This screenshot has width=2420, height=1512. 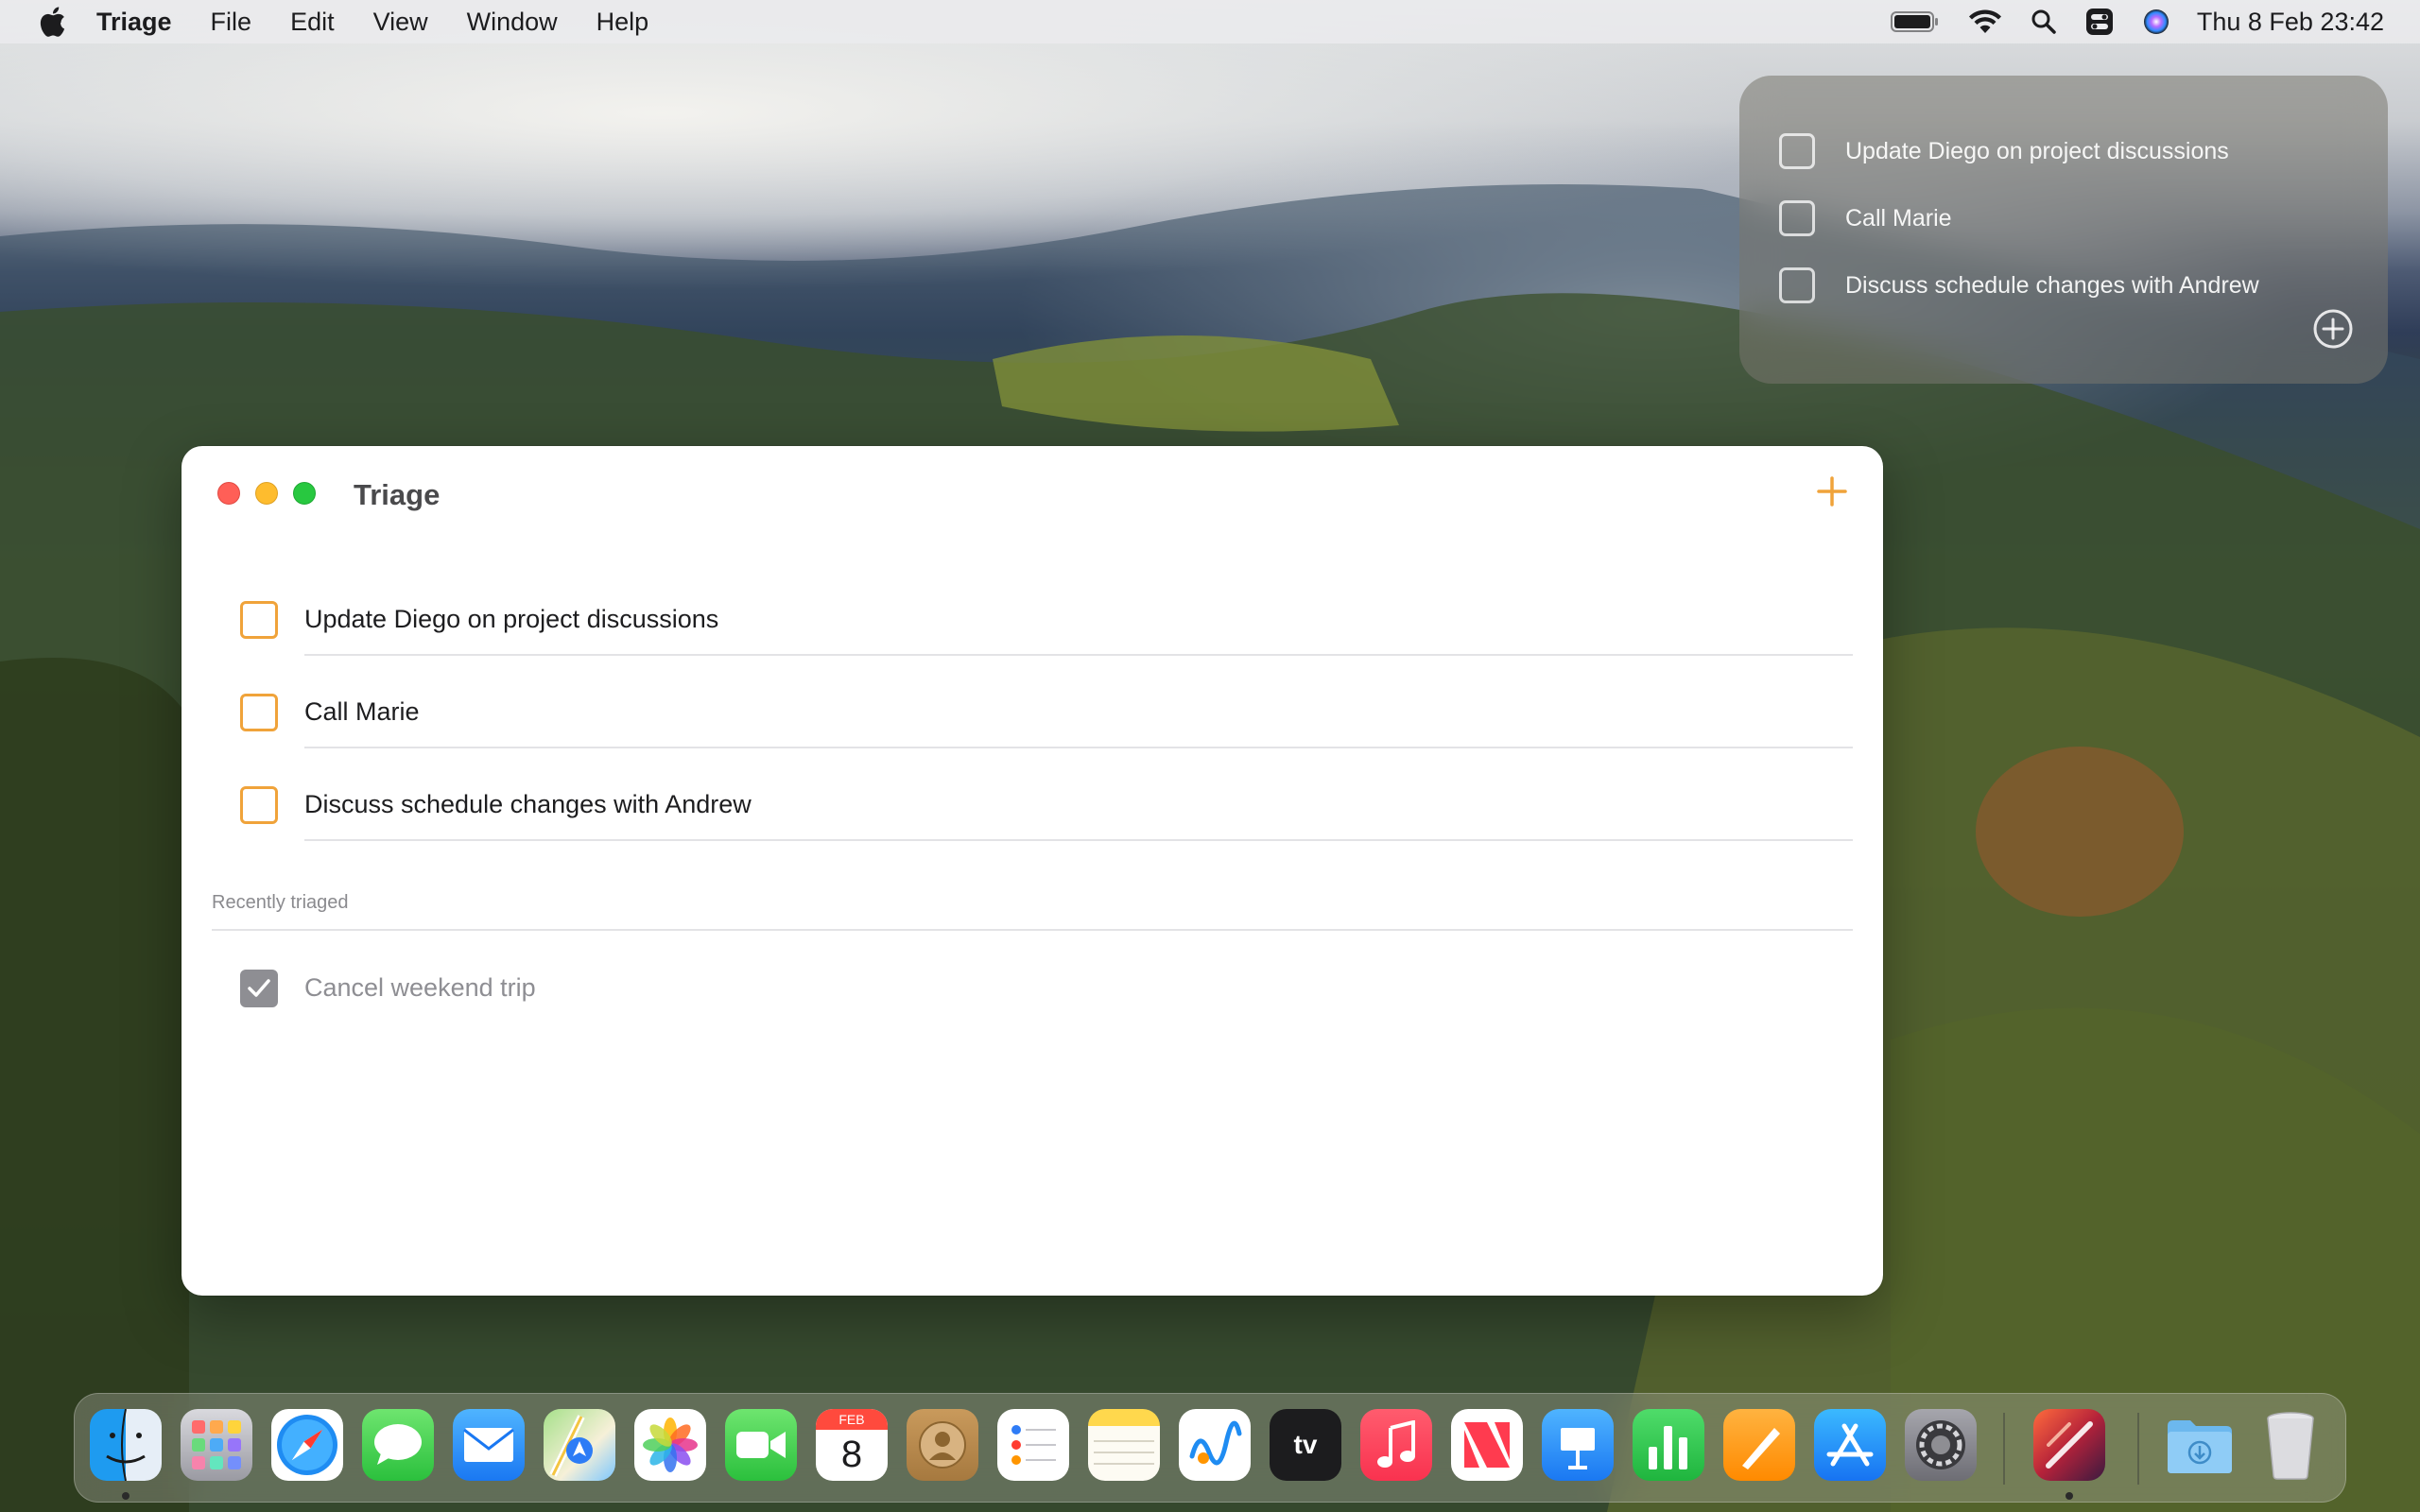 What do you see at coordinates (2333, 329) in the screenshot?
I see `widget-add-icon` at bounding box center [2333, 329].